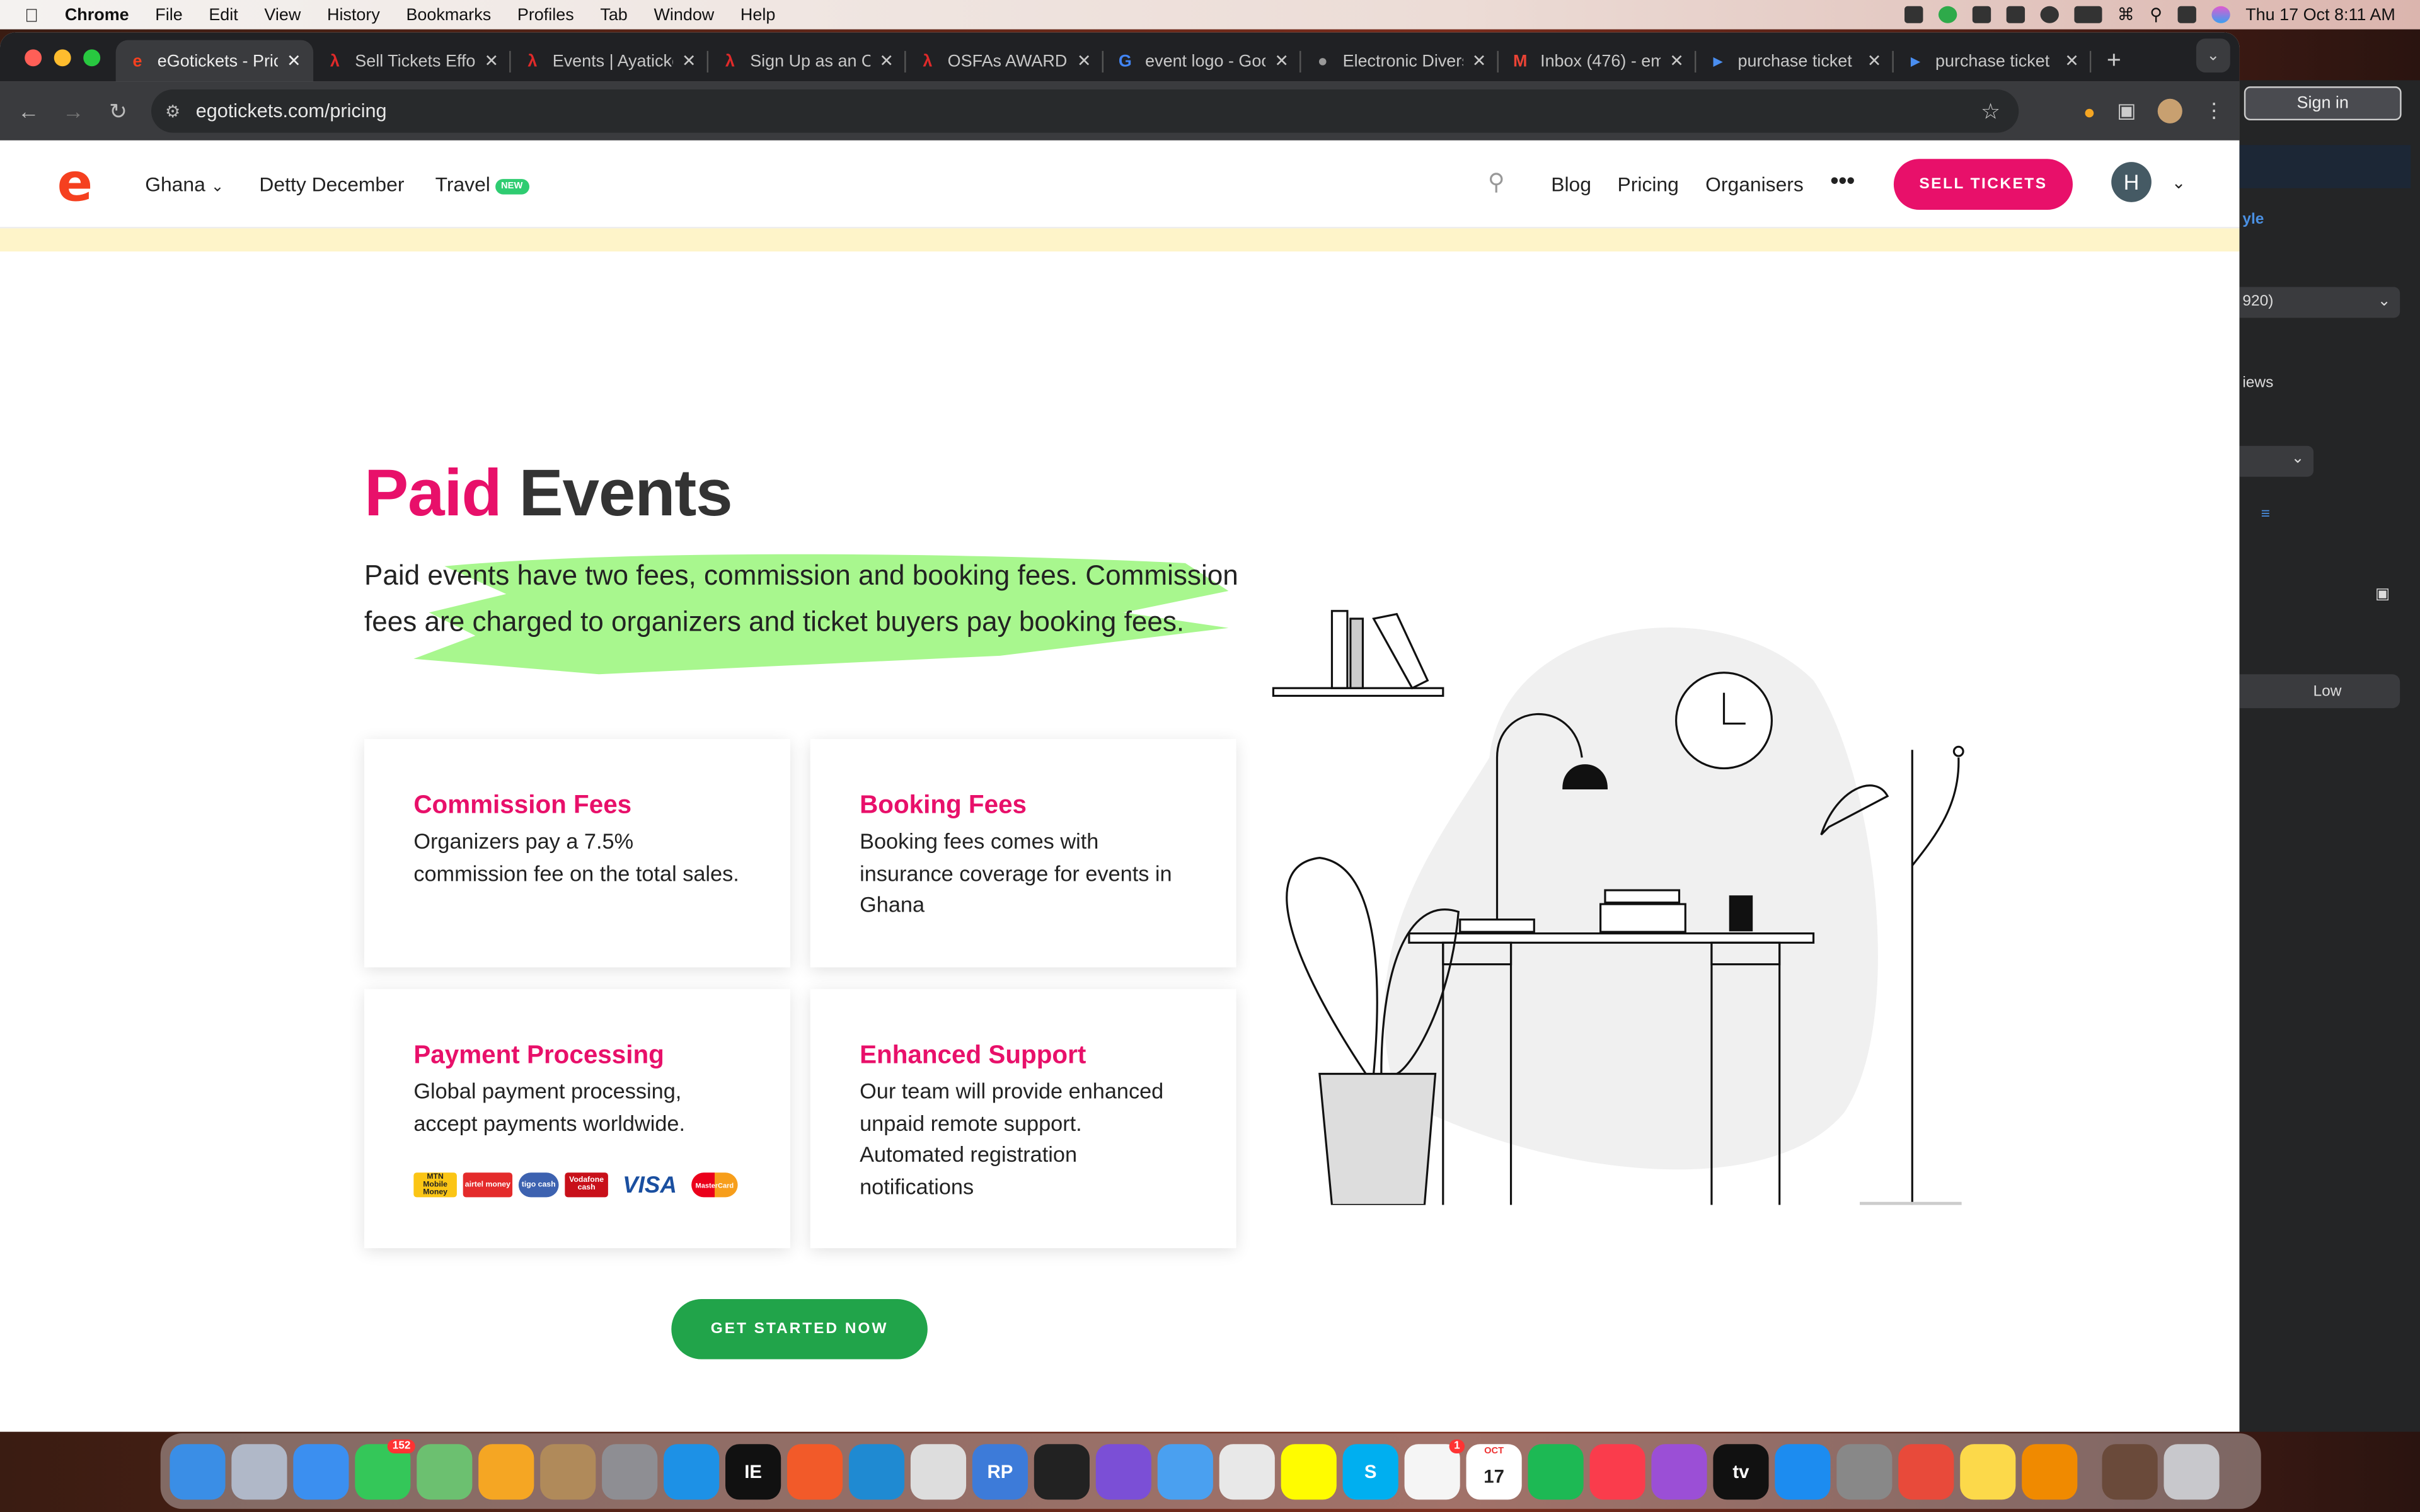 This screenshot has height=1512, width=2420. What do you see at coordinates (33, 57) in the screenshot?
I see `close-window-button` at bounding box center [33, 57].